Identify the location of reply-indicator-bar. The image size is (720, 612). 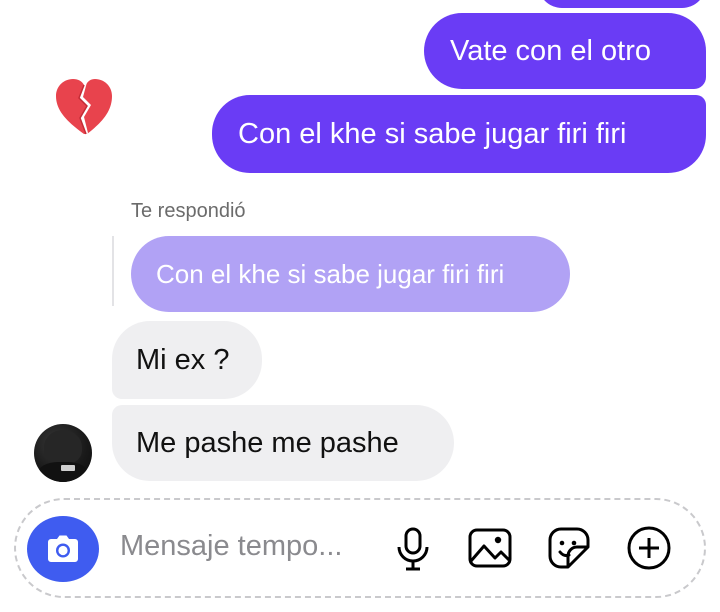
(113, 271).